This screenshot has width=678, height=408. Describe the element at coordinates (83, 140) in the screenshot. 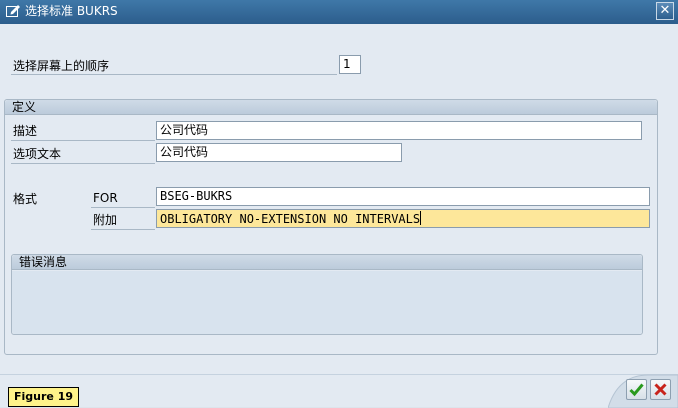

I see `description-label-underline` at that location.